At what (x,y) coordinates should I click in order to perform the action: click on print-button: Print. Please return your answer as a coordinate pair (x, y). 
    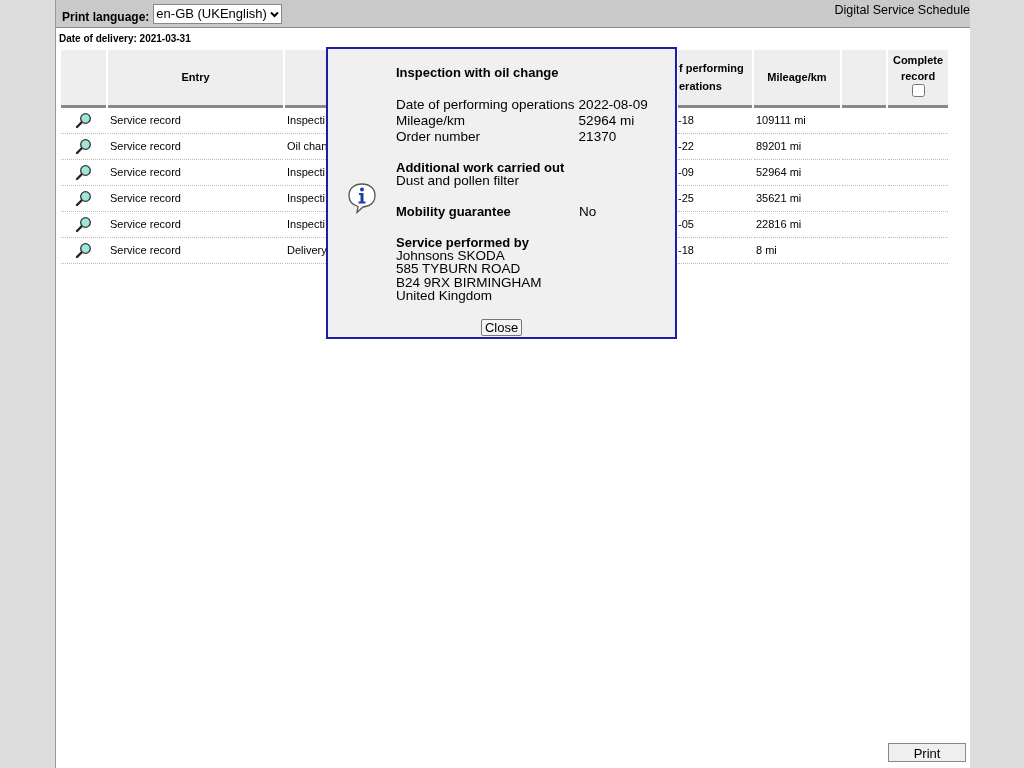
    Looking at the image, I should click on (927, 752).